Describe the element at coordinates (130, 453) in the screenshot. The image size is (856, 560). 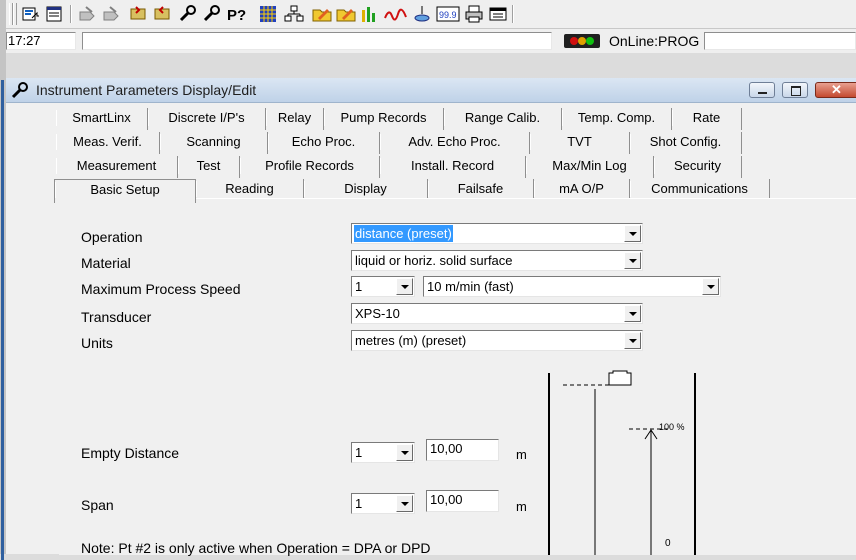
I see `empty-distance-label: Empty Distance` at that location.